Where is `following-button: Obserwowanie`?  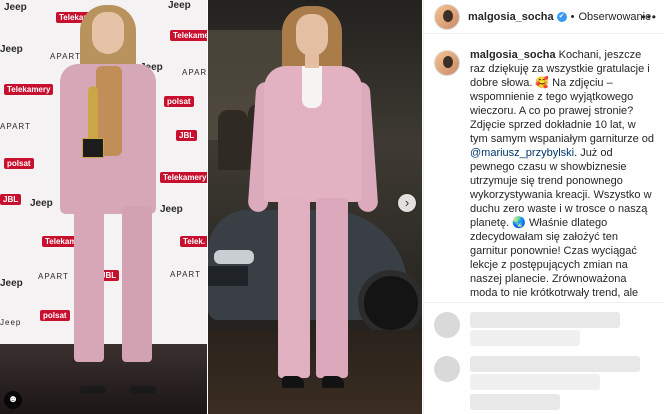
following-button: Obserwowanie is located at coordinates (614, 17).